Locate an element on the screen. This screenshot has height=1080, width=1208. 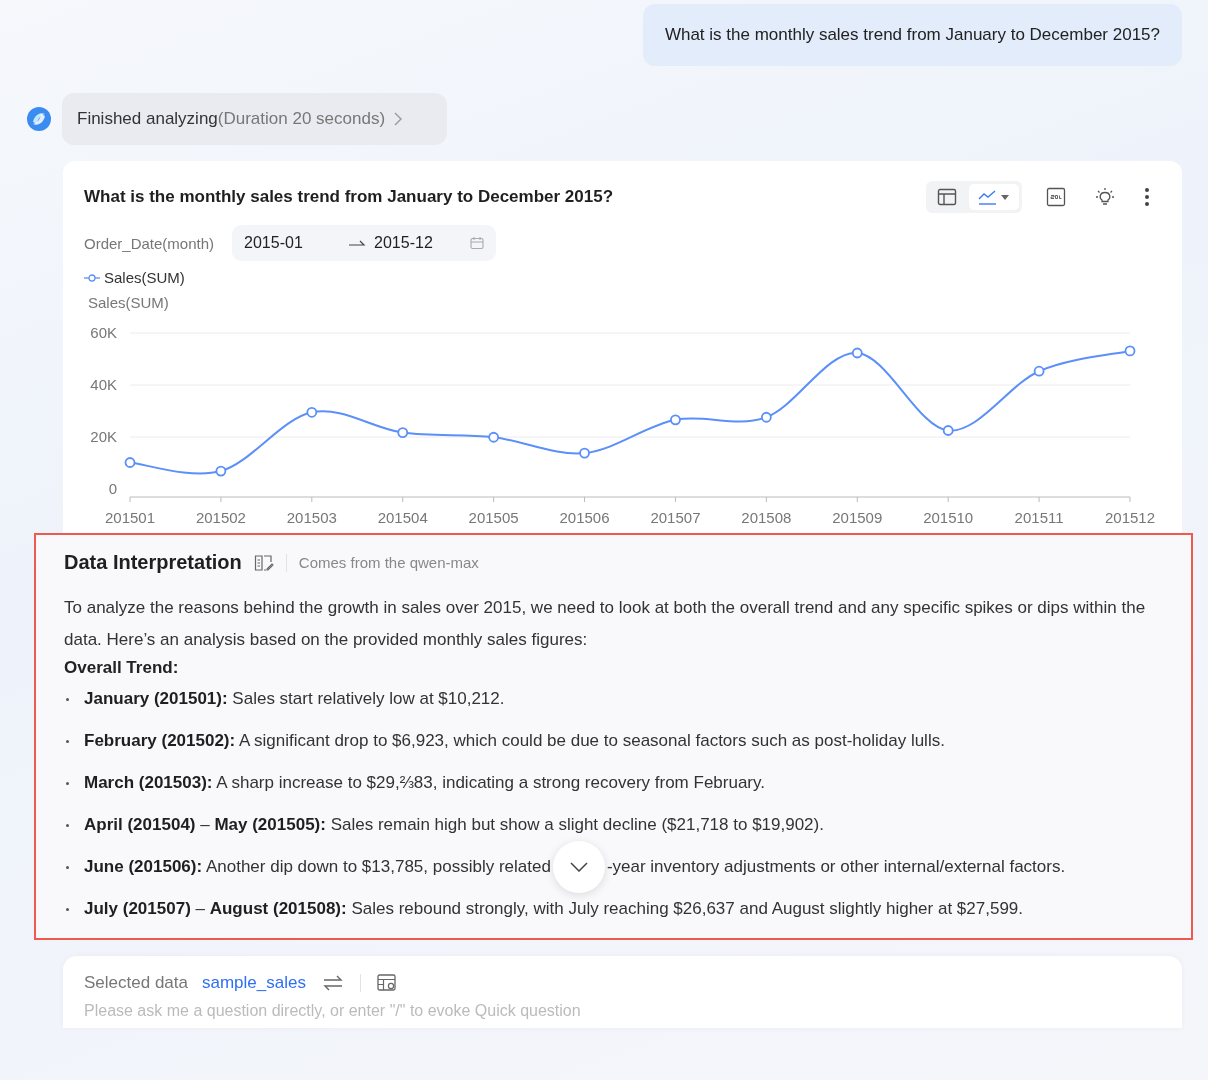
x-tick-label: 201504 is located at coordinates (402, 517).